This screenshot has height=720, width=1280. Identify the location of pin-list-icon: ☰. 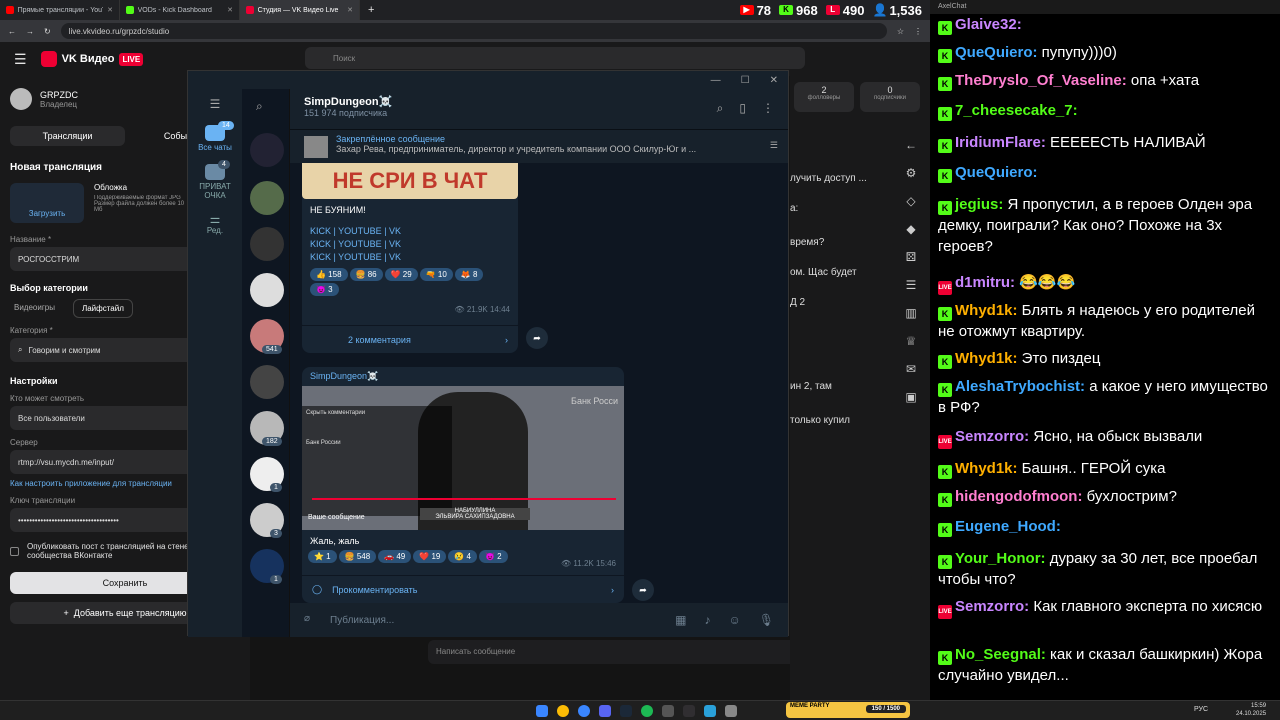
(774, 145).